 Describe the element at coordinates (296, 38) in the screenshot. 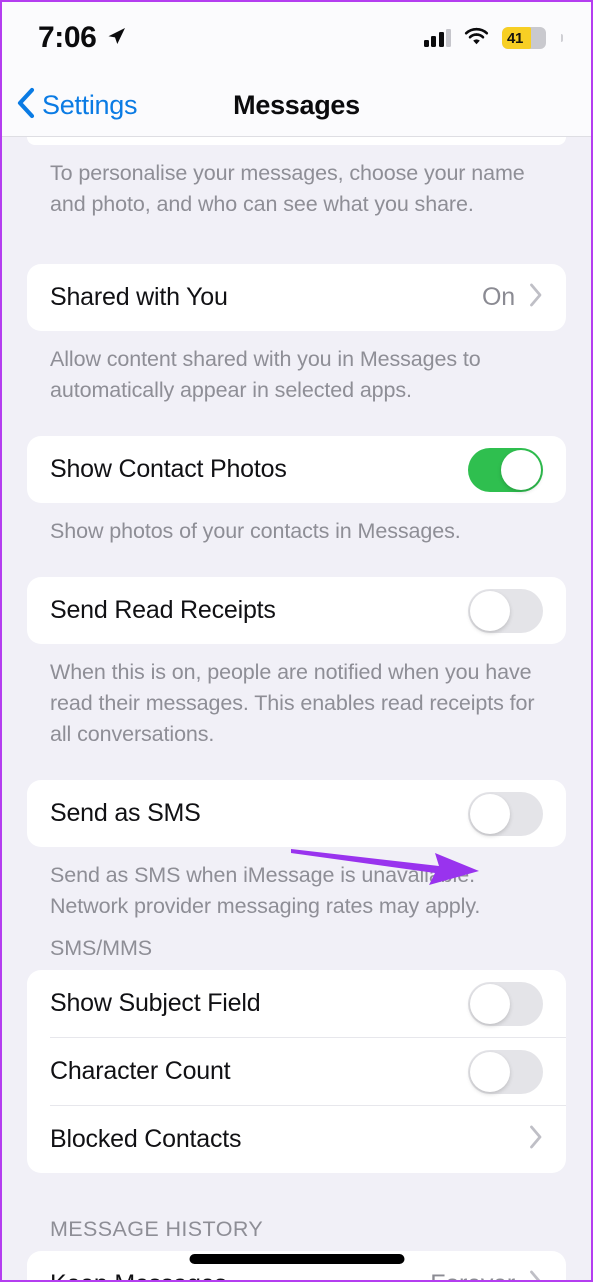

I see `status-bar: 7:06 41` at that location.